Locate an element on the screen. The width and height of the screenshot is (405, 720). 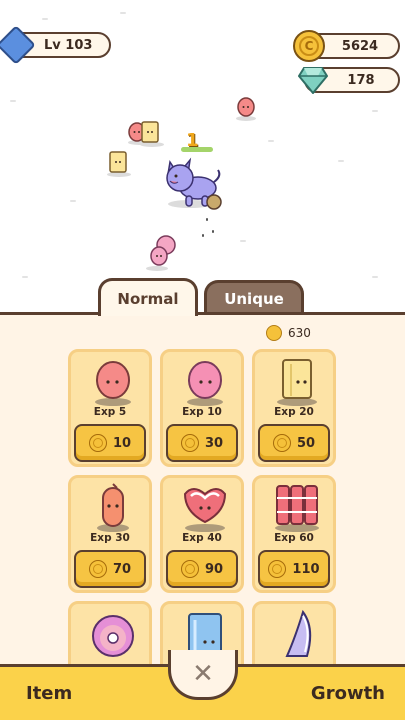
steak-icon is located at coordinates (205, 510).